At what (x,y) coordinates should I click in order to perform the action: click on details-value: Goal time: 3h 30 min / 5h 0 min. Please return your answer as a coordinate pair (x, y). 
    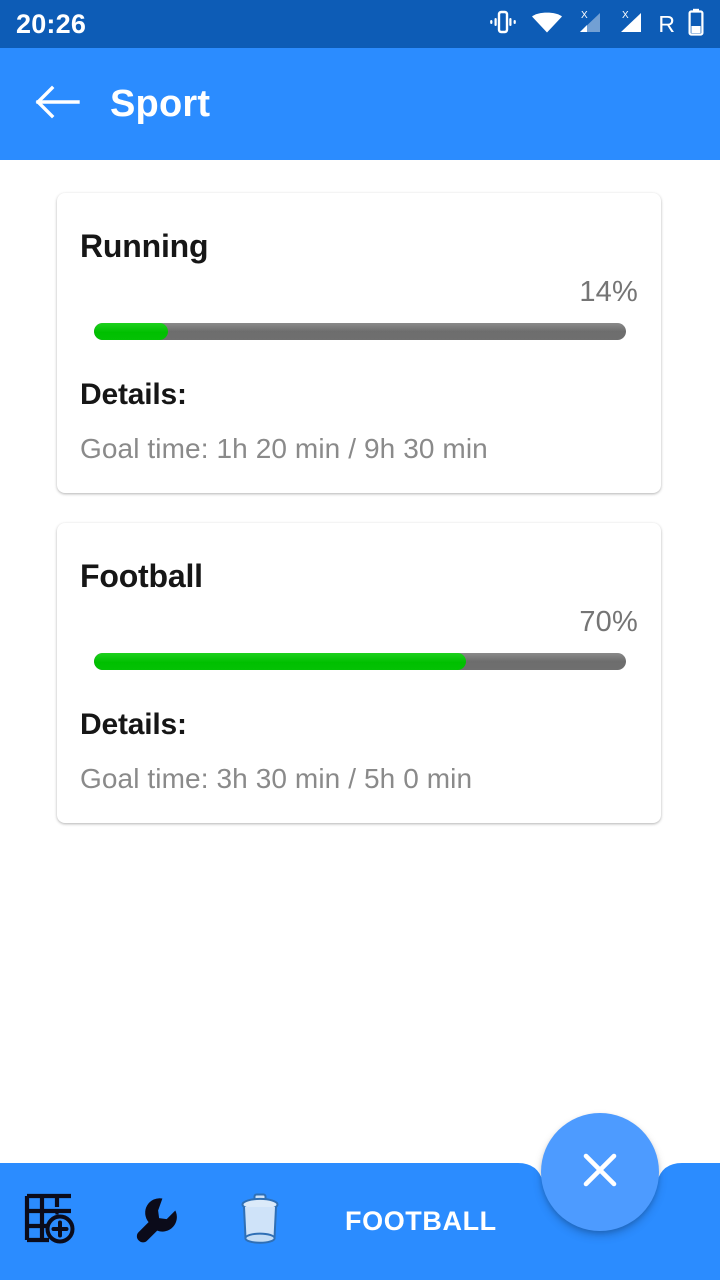
    Looking at the image, I should click on (276, 778).